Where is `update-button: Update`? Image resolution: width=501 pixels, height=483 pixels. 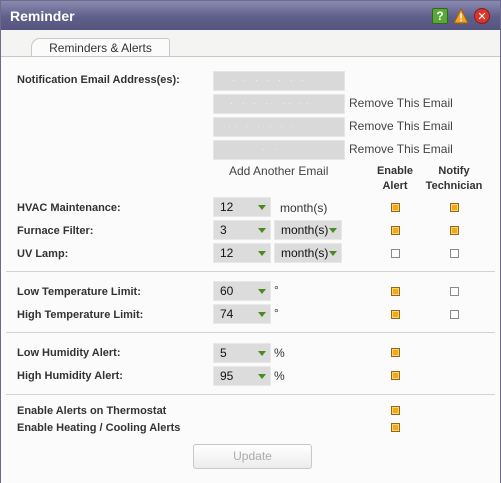 update-button: Update is located at coordinates (252, 456).